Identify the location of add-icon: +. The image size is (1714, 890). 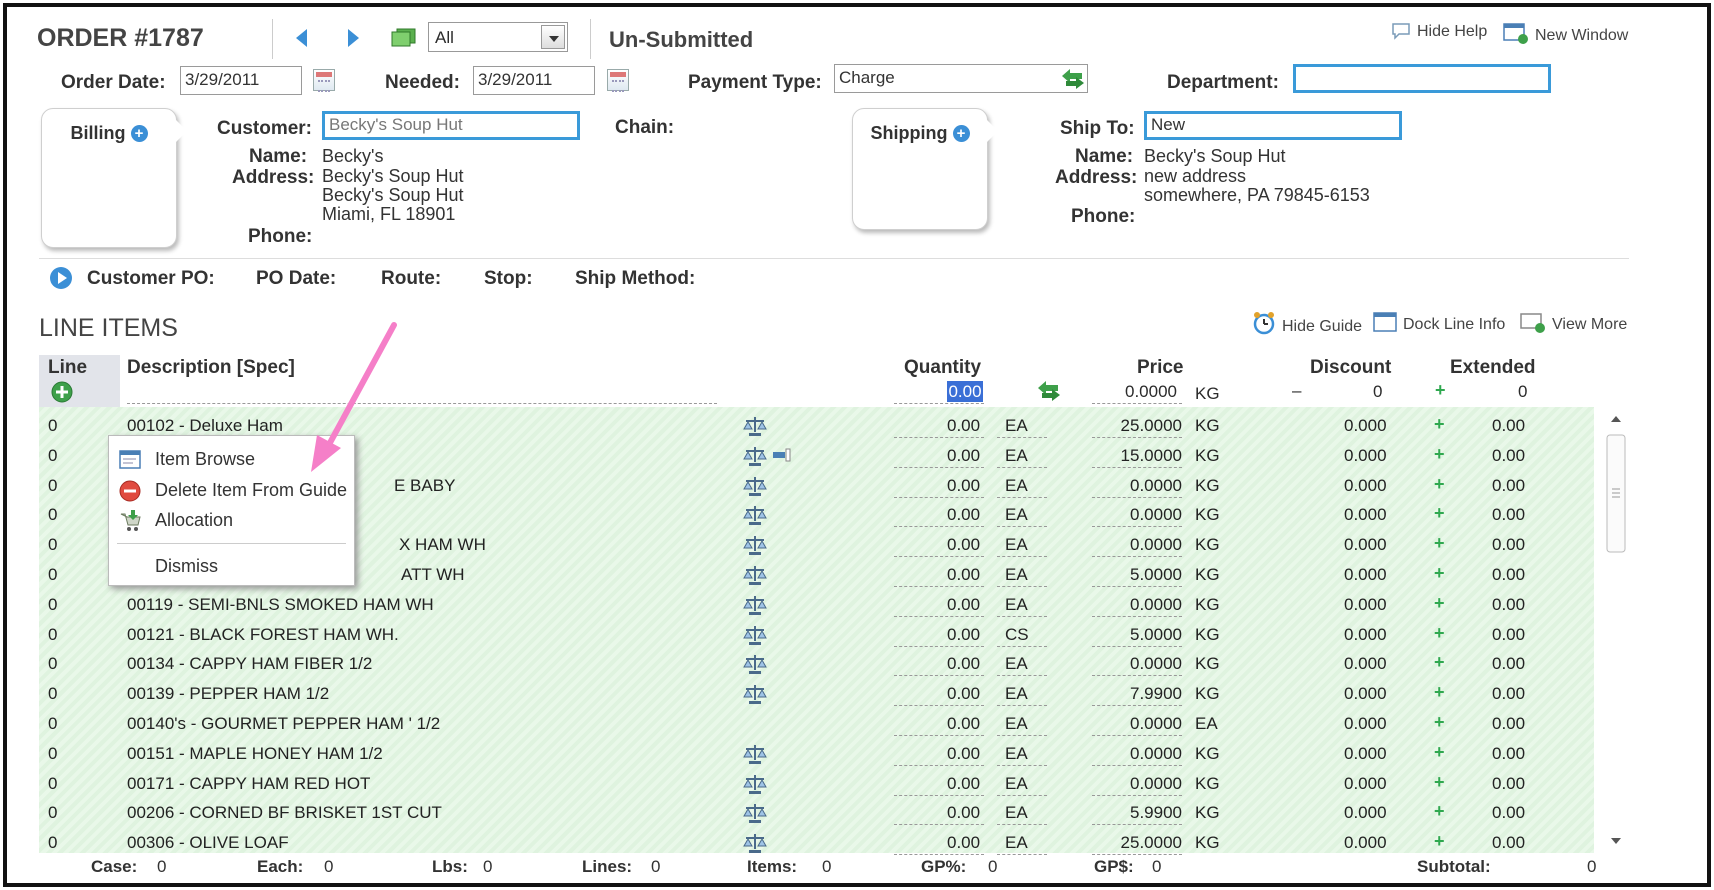
(961, 133).